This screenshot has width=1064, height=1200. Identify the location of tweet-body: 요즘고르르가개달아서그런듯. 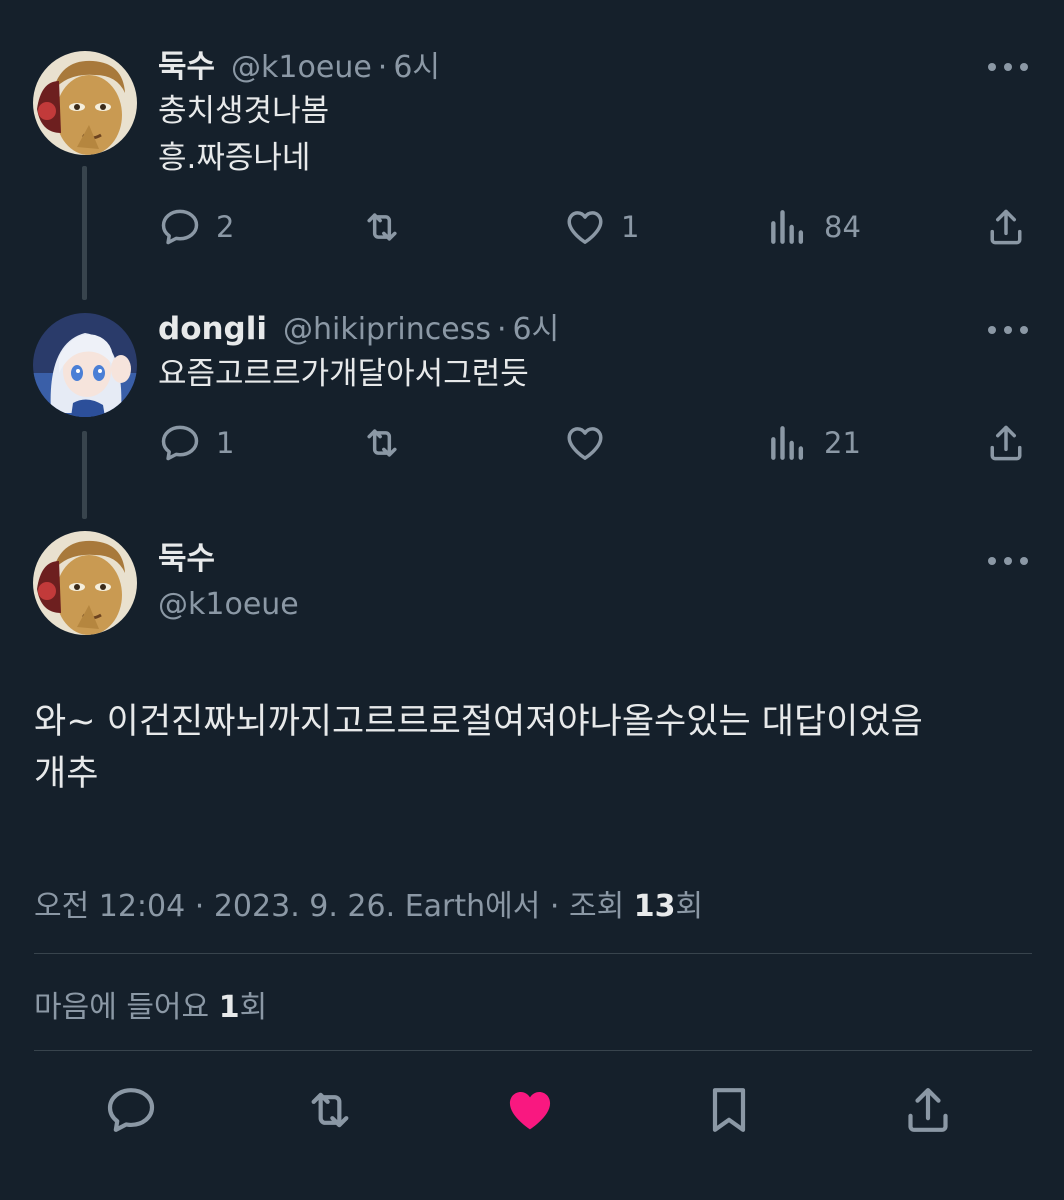
(343, 374).